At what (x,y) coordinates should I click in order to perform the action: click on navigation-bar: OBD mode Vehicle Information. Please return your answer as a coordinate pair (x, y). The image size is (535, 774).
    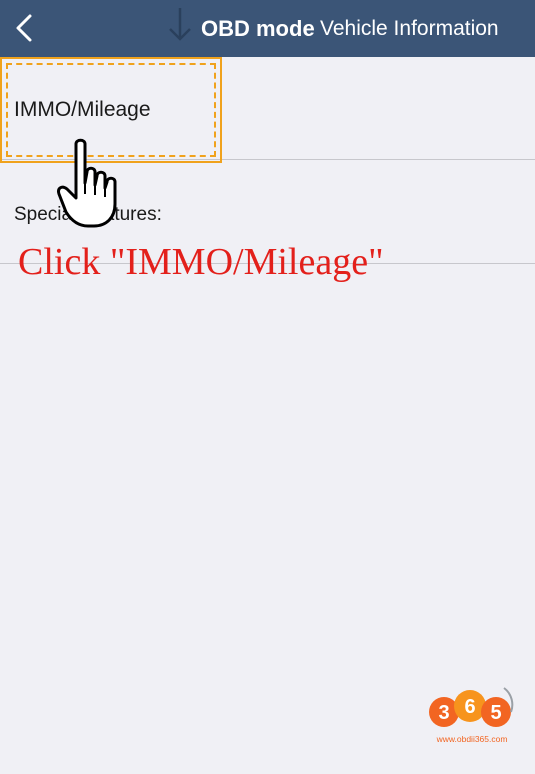
    Looking at the image, I should click on (267, 28).